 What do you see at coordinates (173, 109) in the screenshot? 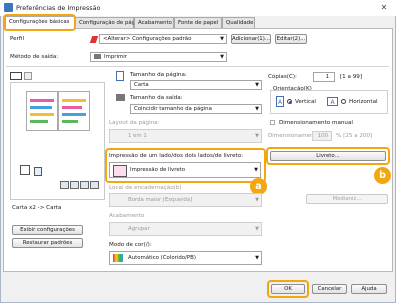
I see `output-size-value: Coincidir tamanho da página` at bounding box center [173, 109].